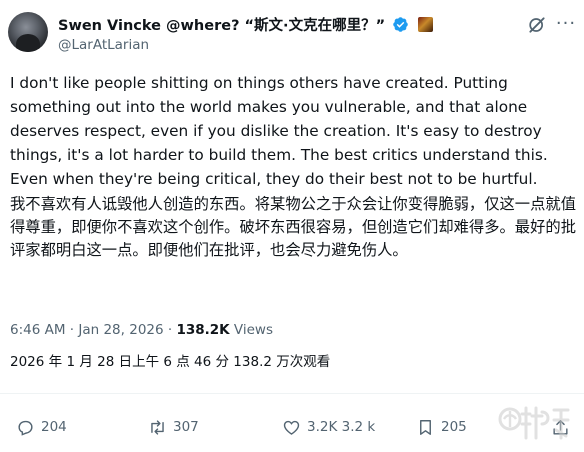 This screenshot has width=584, height=452. What do you see at coordinates (454, 427) in the screenshot?
I see `bookmark-count: 205` at bounding box center [454, 427].